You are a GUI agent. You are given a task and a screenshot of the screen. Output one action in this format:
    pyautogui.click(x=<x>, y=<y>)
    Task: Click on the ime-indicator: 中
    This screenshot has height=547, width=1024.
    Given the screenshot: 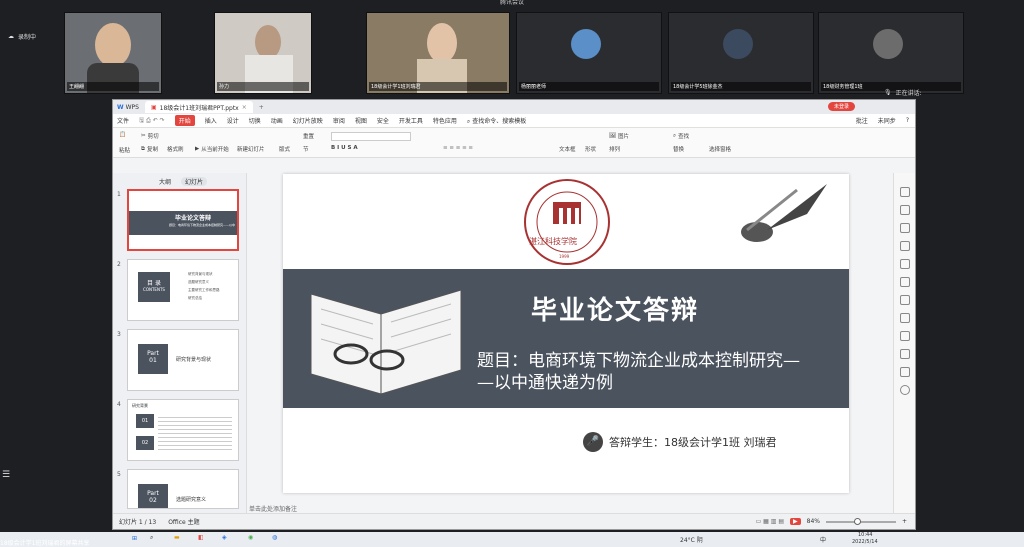 What is the action you would take?
    pyautogui.click(x=823, y=539)
    